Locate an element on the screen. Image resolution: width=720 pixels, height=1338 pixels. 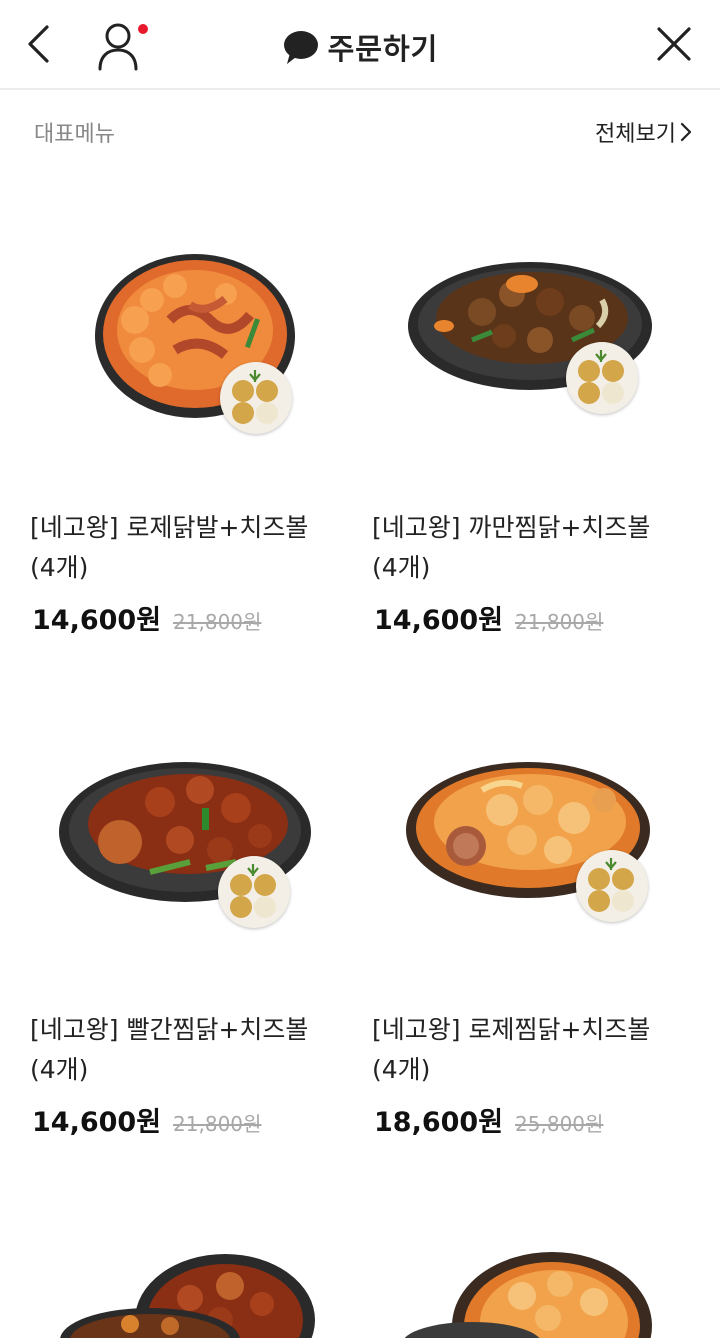
page-title: 주문하기 is located at coordinates (360, 47).